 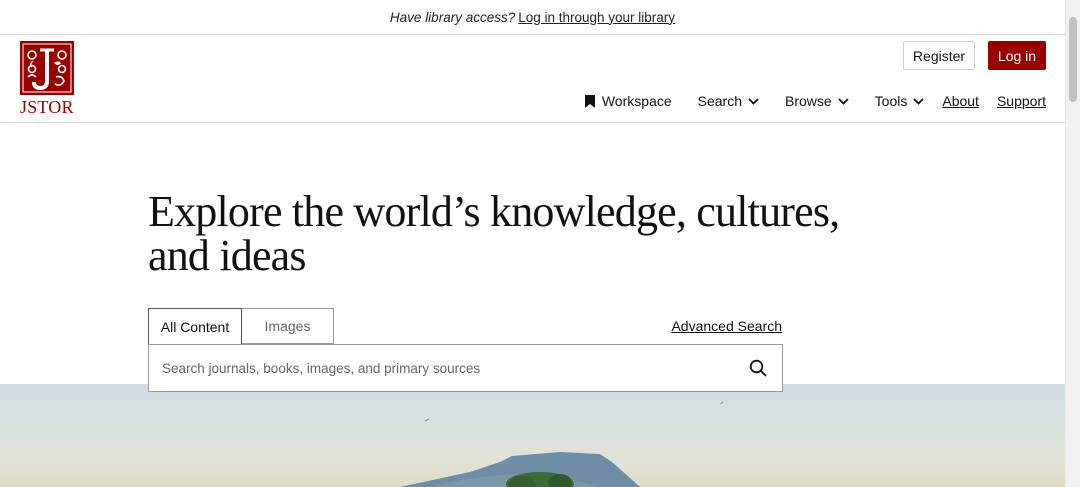 What do you see at coordinates (719, 101) in the screenshot?
I see `nav-search-label: Search` at bounding box center [719, 101].